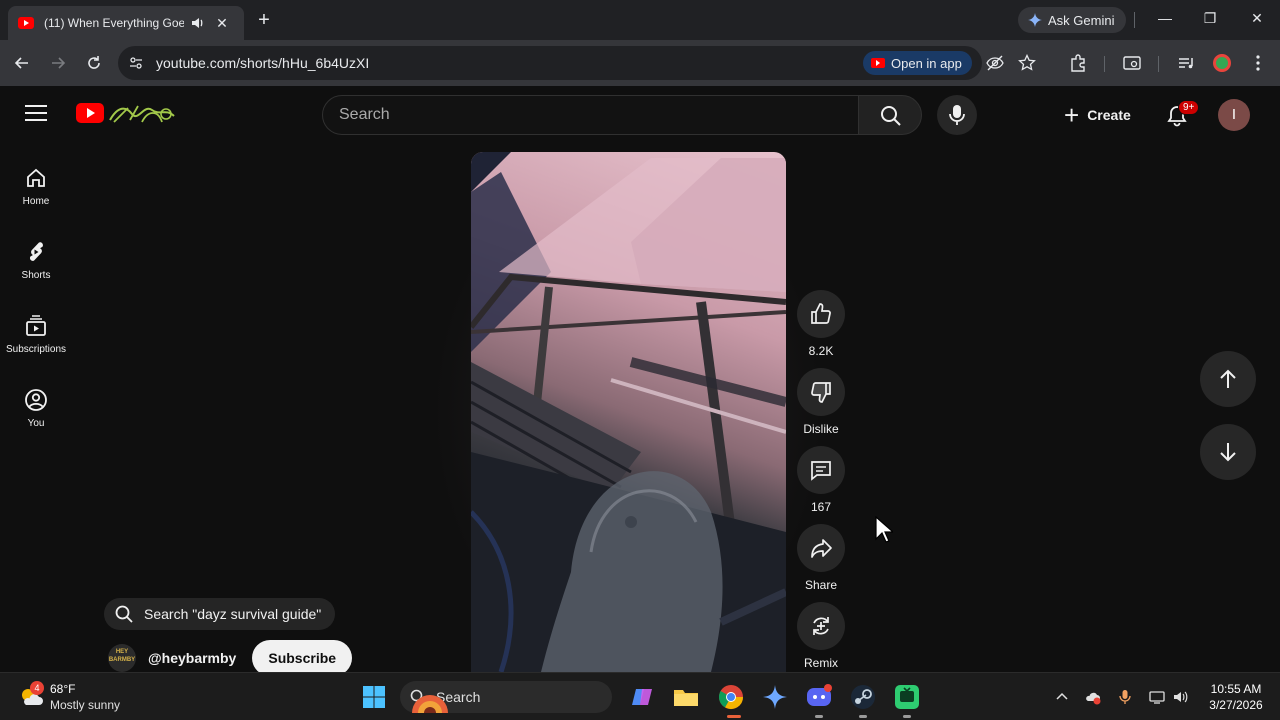 Image resolution: width=1280 pixels, height=720 pixels. Describe the element at coordinates (1228, 379) in the screenshot. I see `previous-video-button` at that location.